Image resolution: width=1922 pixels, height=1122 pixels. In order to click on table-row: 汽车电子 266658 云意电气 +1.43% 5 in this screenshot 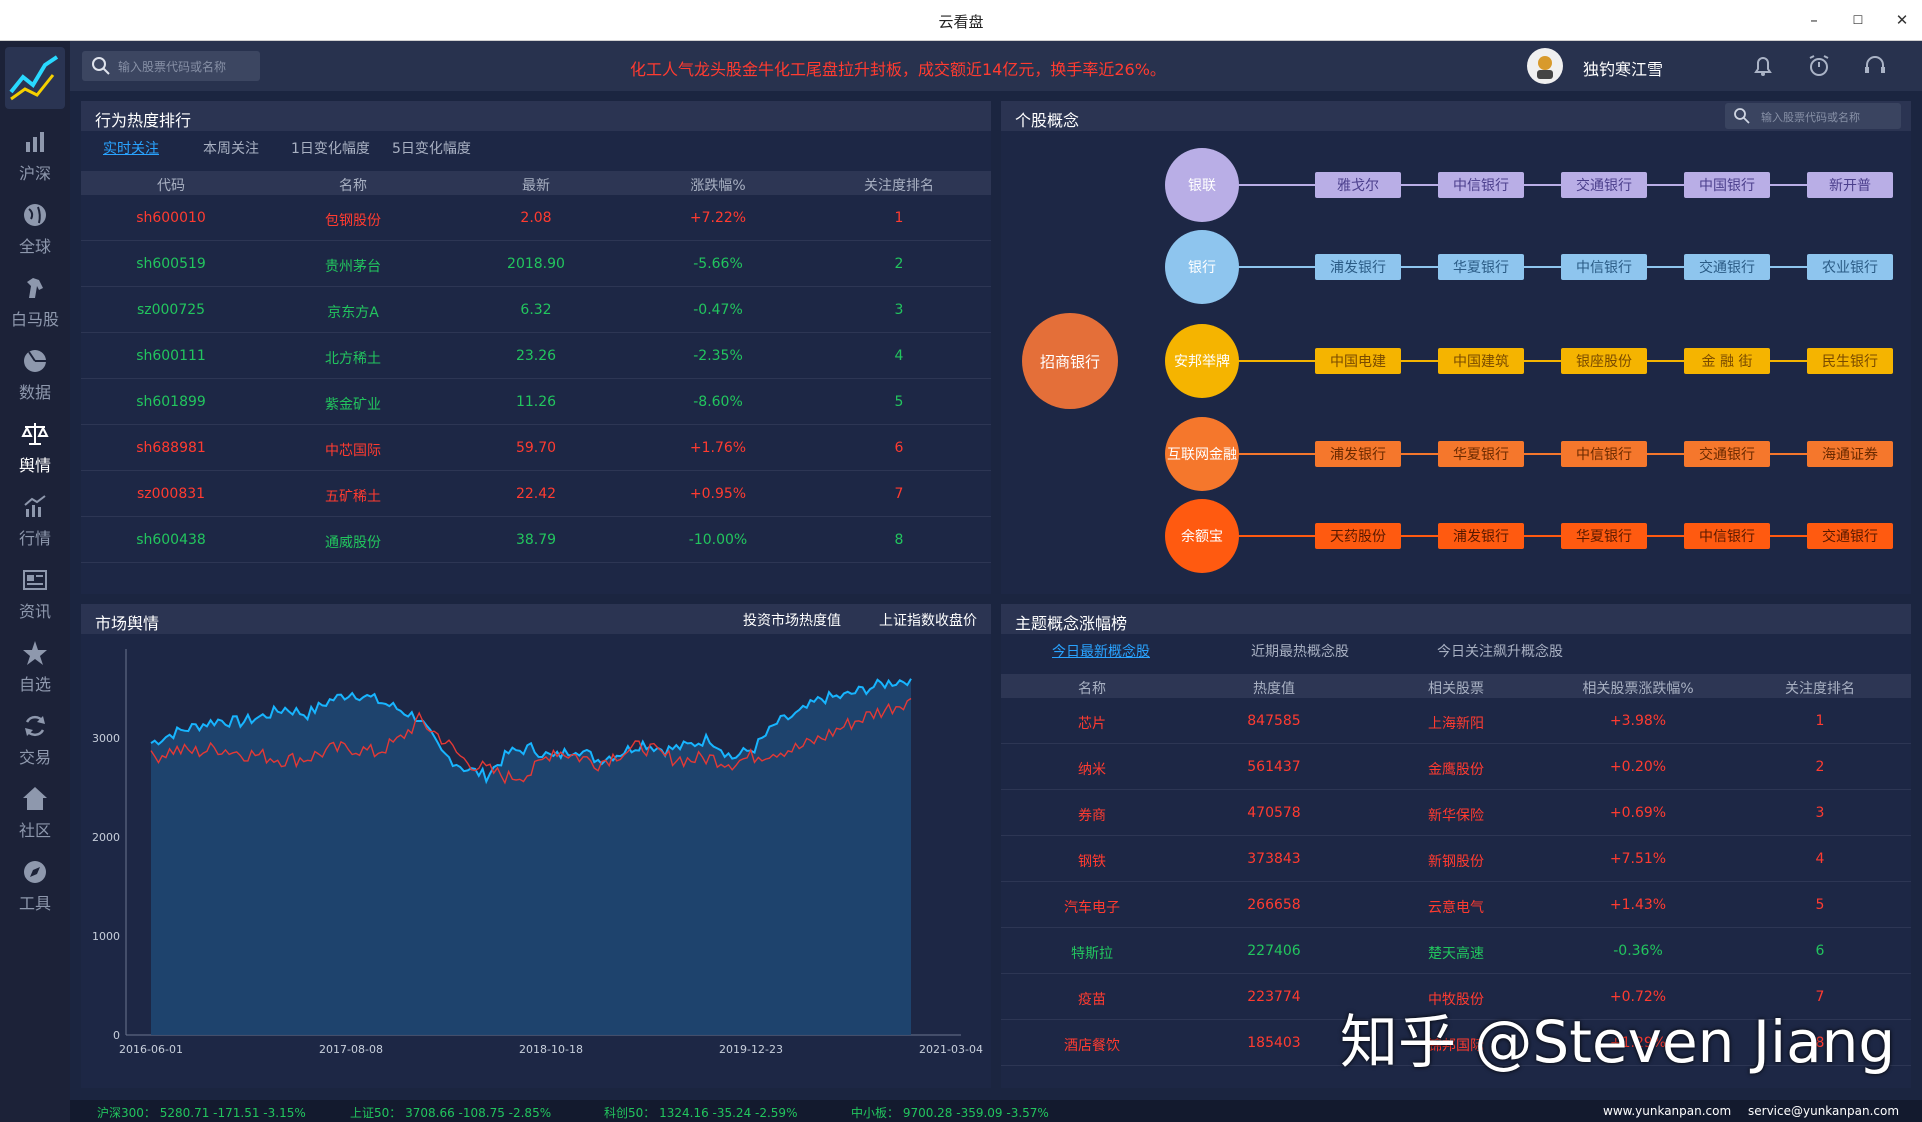, I will do `click(1456, 905)`.